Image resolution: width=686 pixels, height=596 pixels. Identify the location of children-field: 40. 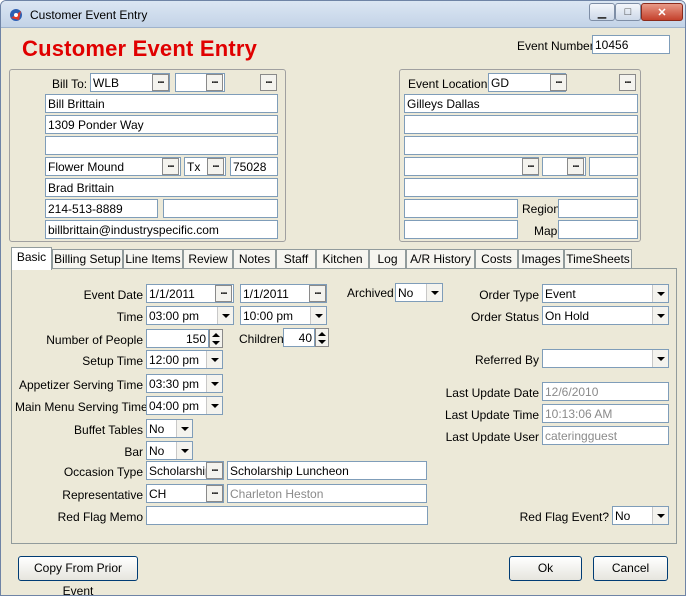
(299, 337).